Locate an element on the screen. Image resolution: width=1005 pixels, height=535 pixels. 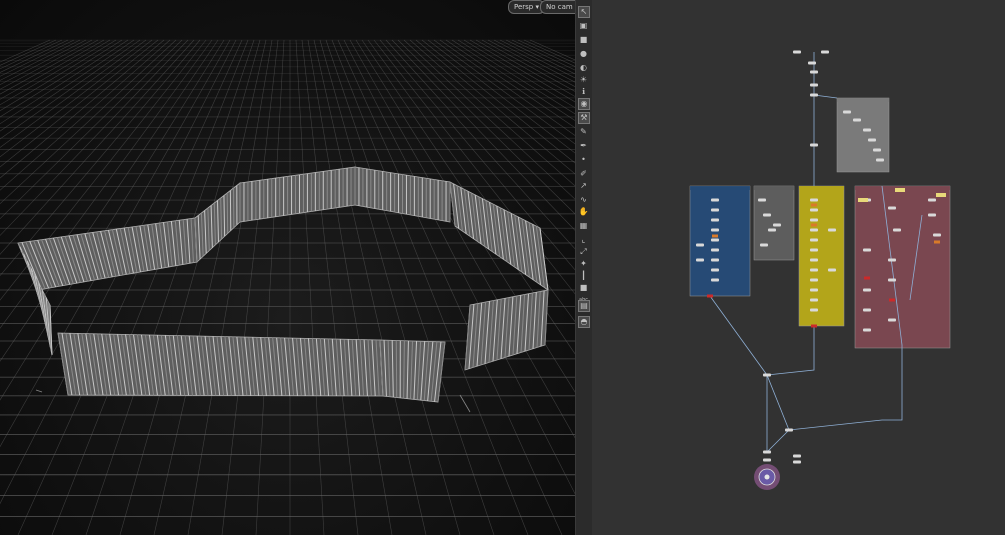
measure-icon: ⌞ is located at coordinates (583, 239).